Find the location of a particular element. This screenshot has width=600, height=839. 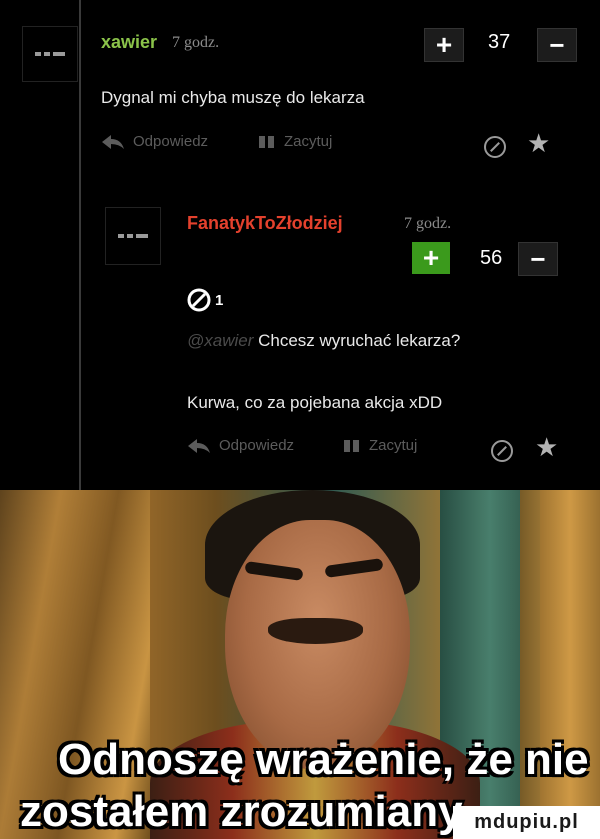

comment-username: xawier is located at coordinates (129, 42).